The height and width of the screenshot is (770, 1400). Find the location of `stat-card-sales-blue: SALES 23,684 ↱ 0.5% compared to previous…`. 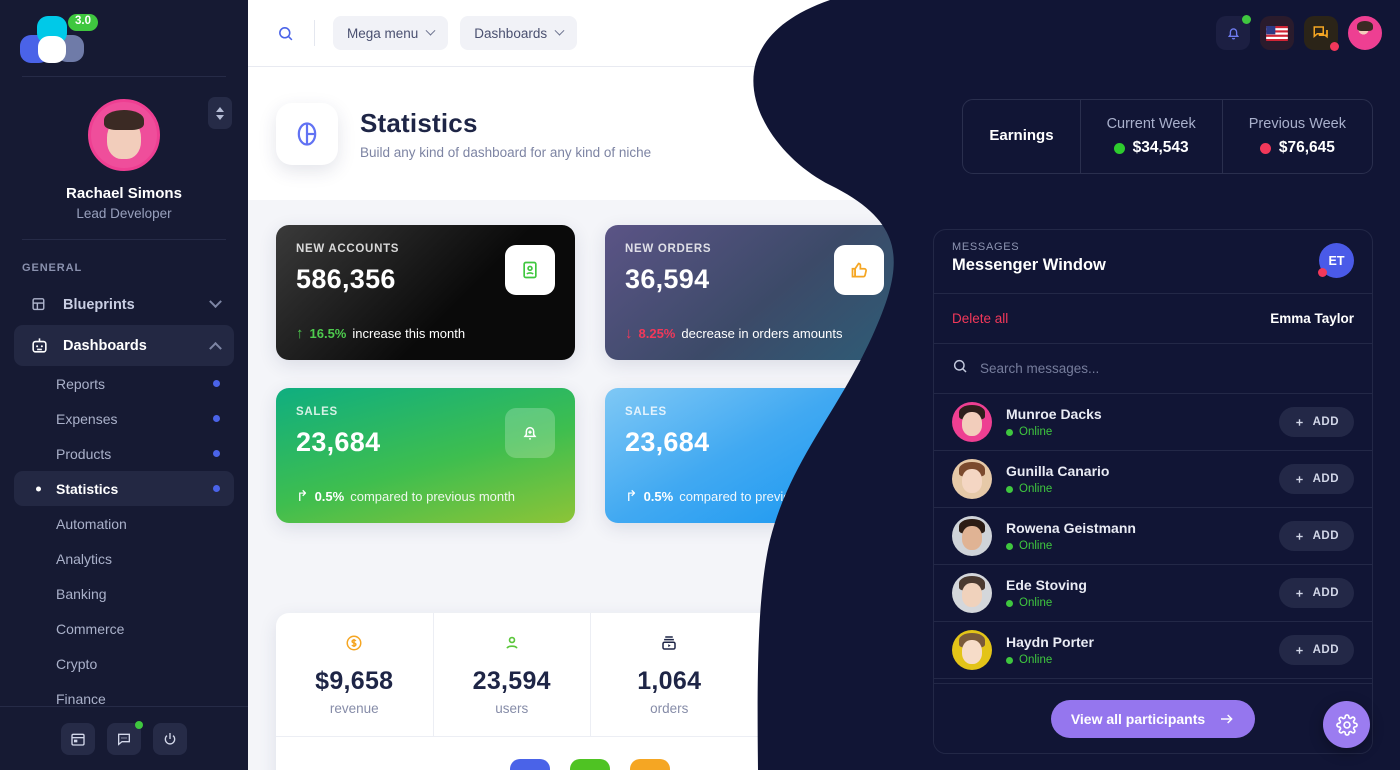

stat-card-sales-blue: SALES 23,684 ↱ 0.5% compared to previous… is located at coordinates (754, 455).